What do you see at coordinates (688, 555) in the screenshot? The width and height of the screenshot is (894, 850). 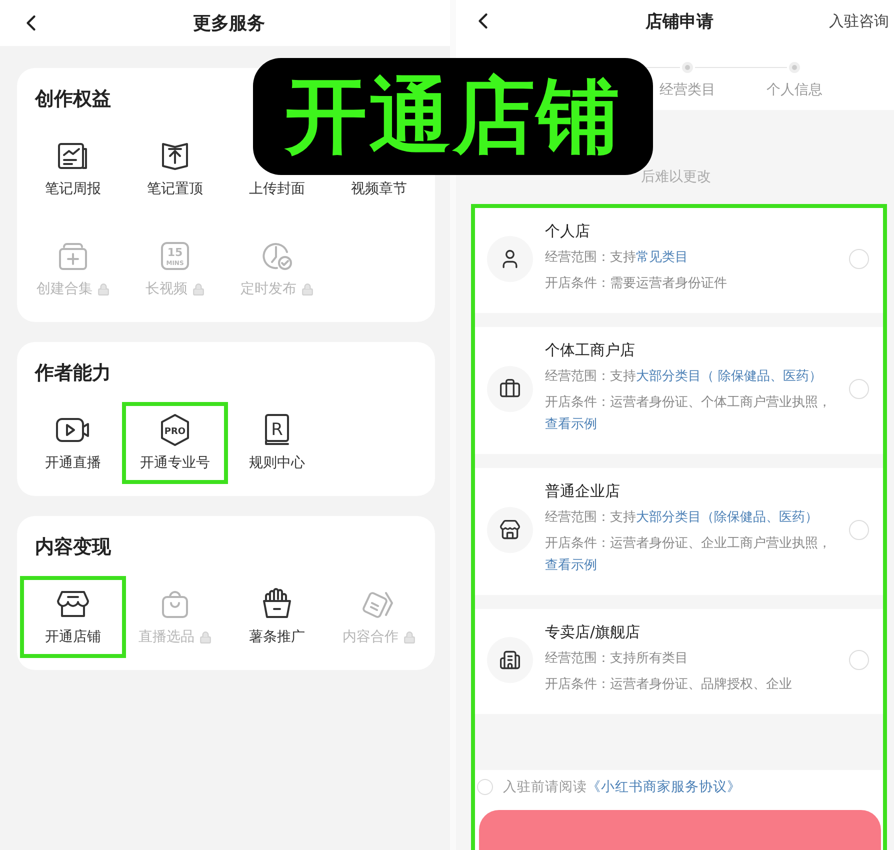 I see `condition-text: 开店条件：运营者身份证、企业工商户营业执照， 查看示例` at bounding box center [688, 555].